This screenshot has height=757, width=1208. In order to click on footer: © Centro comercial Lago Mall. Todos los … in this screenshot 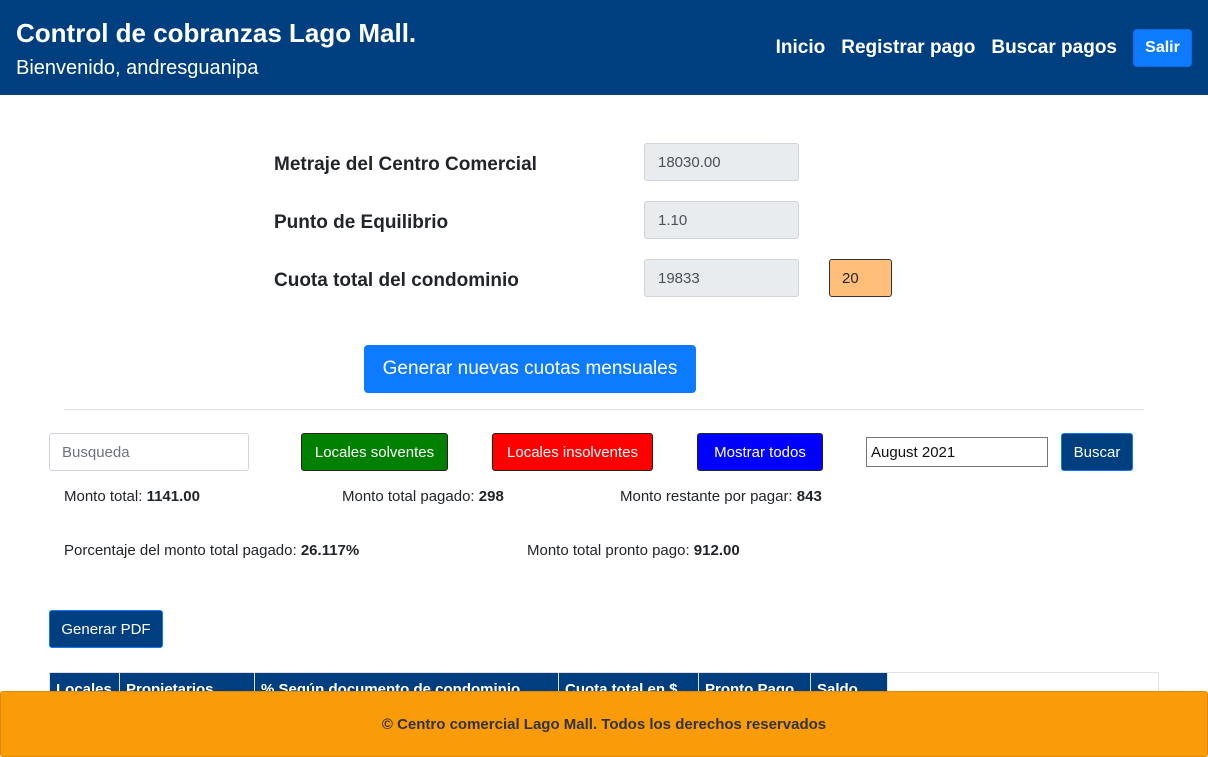, I will do `click(604, 724)`.